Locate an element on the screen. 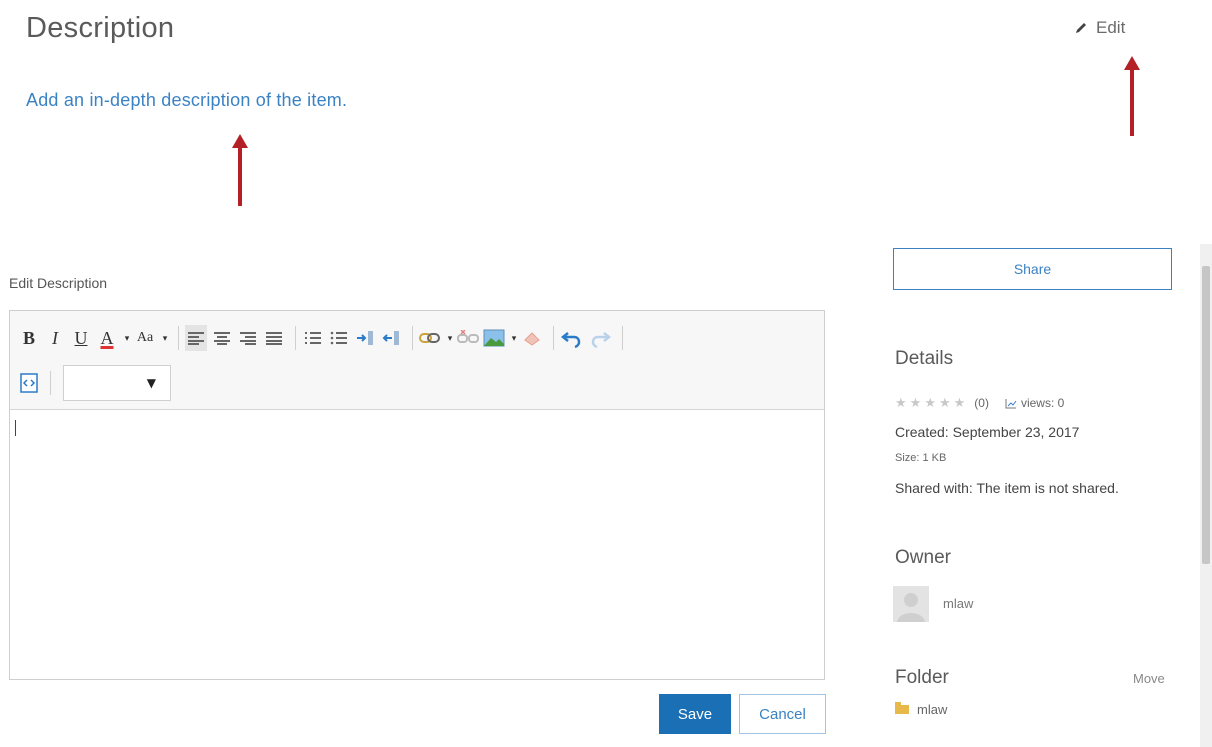 Image resolution: width=1212 pixels, height=747 pixels. annotation-arrow-edit is located at coordinates (1132, 96).